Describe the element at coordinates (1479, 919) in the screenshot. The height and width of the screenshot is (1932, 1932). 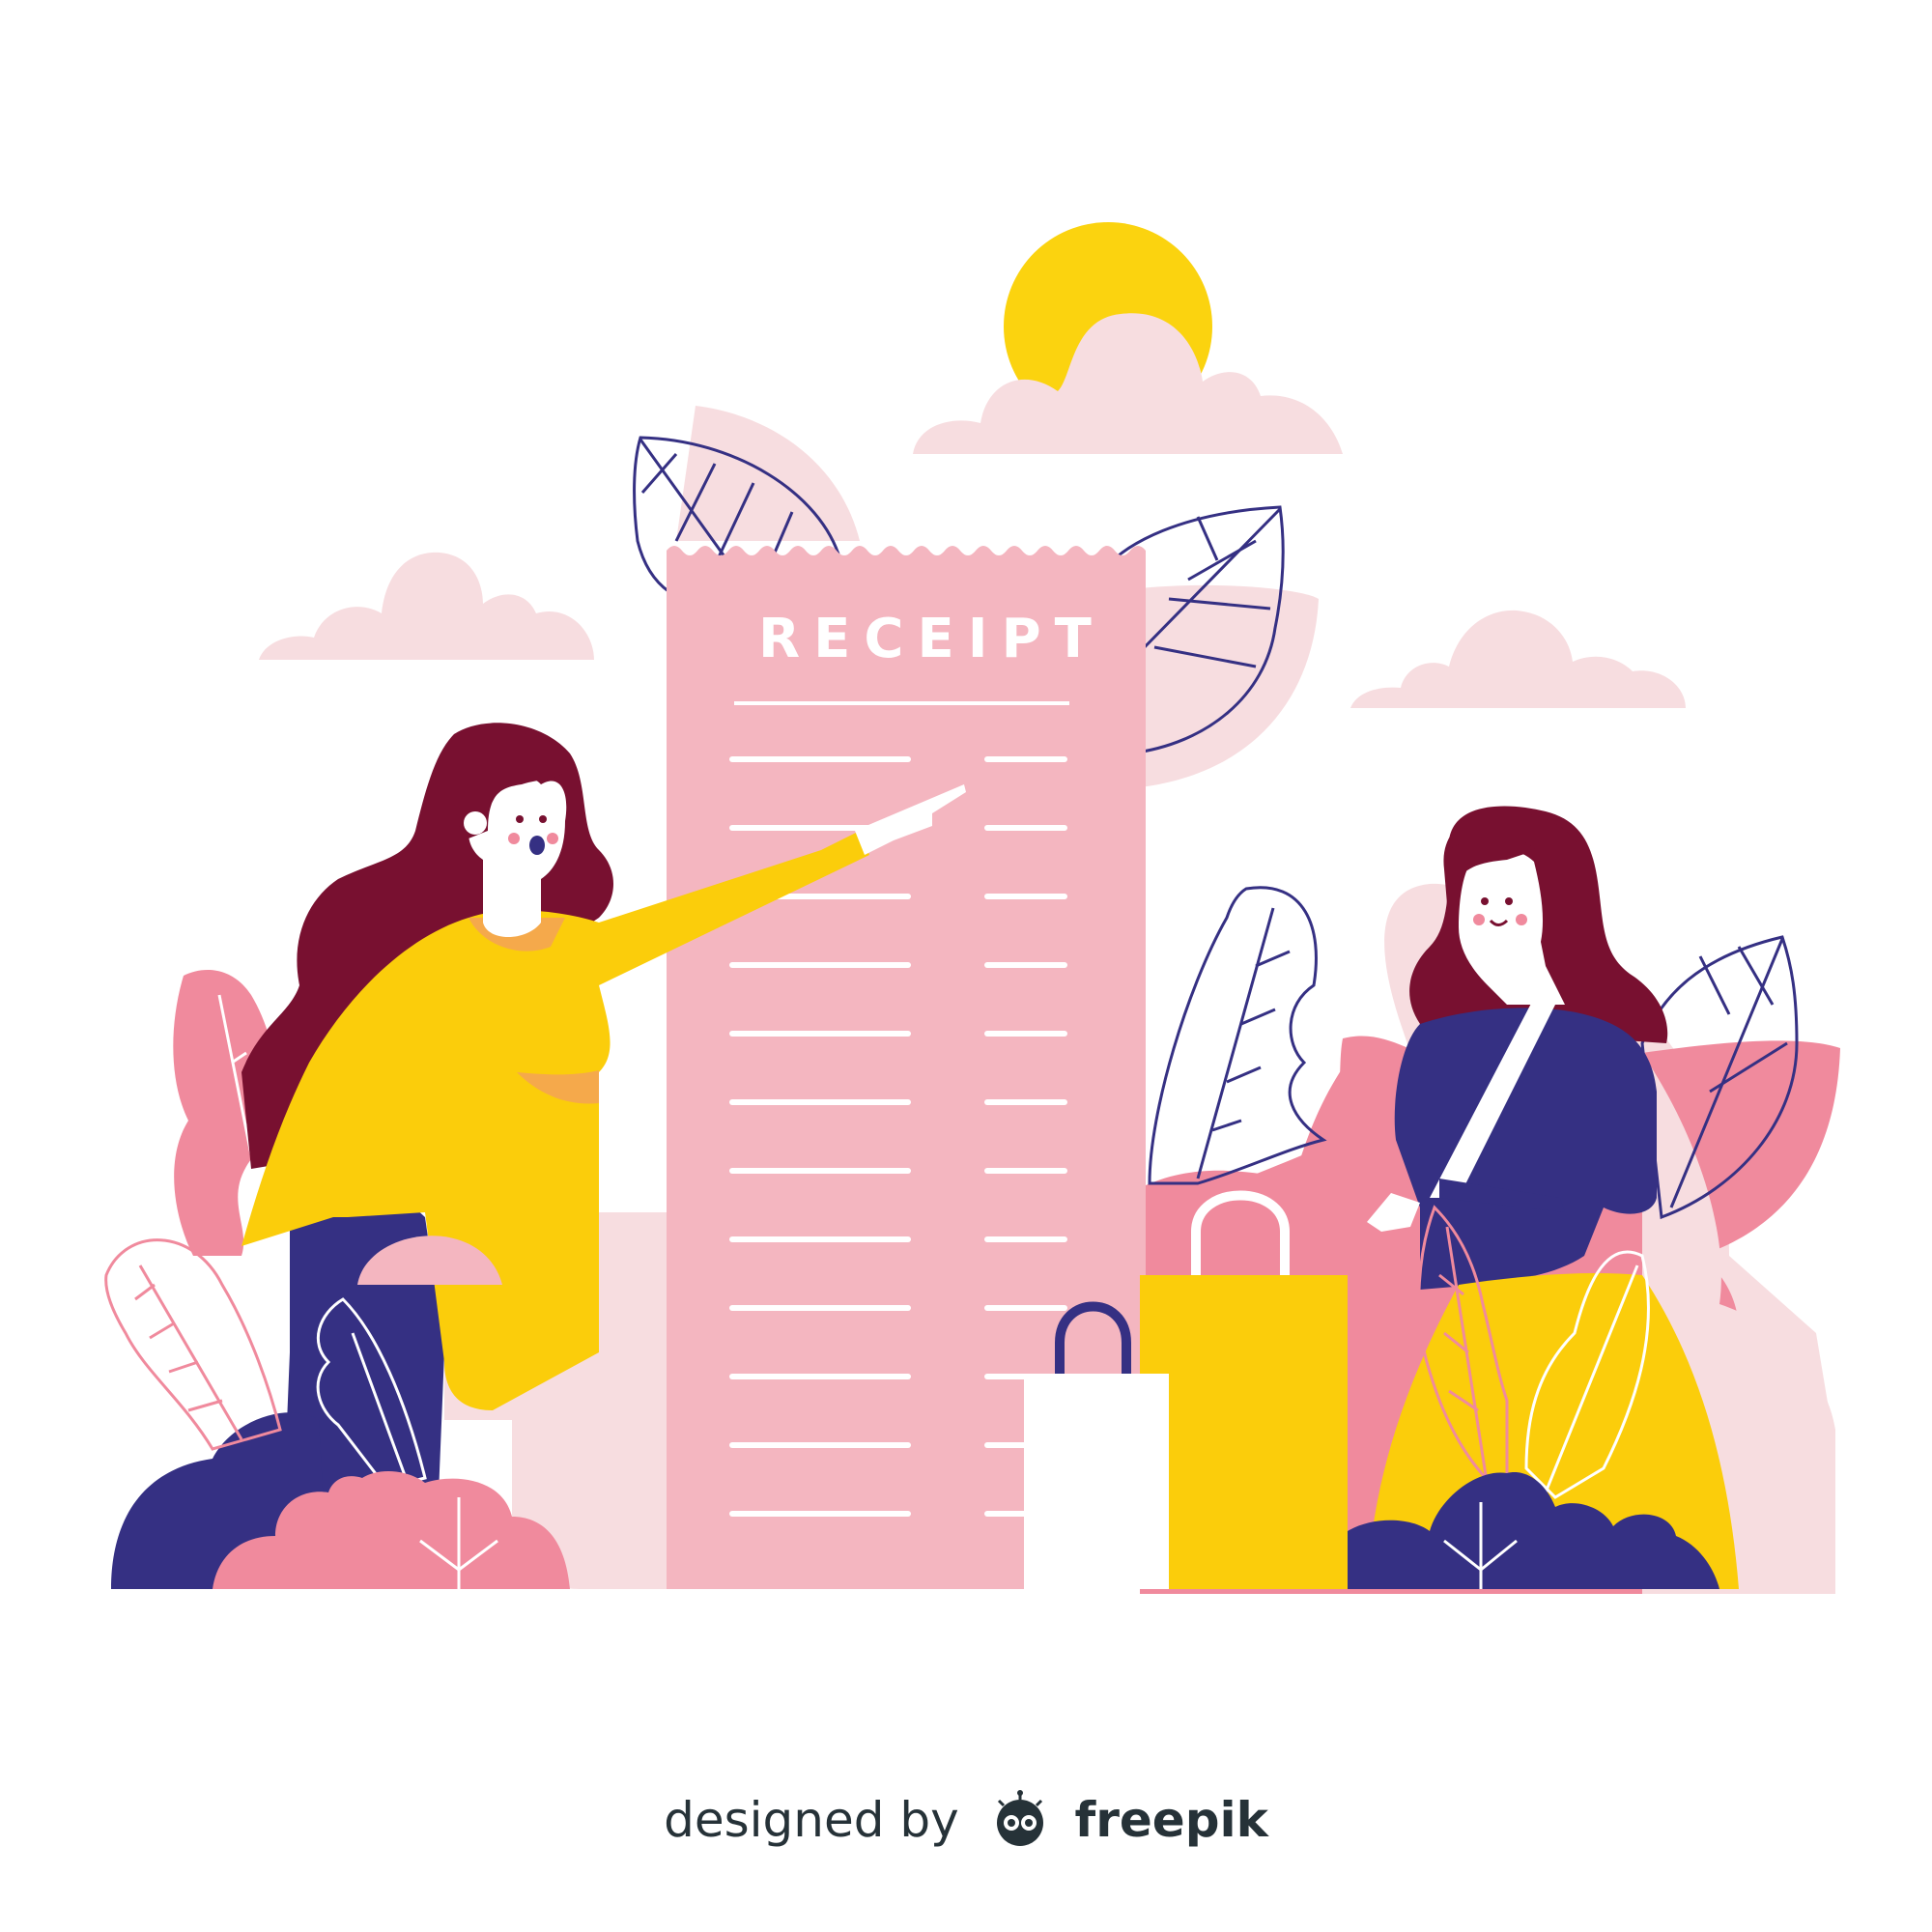
I see `woman-right-blush-l` at that location.